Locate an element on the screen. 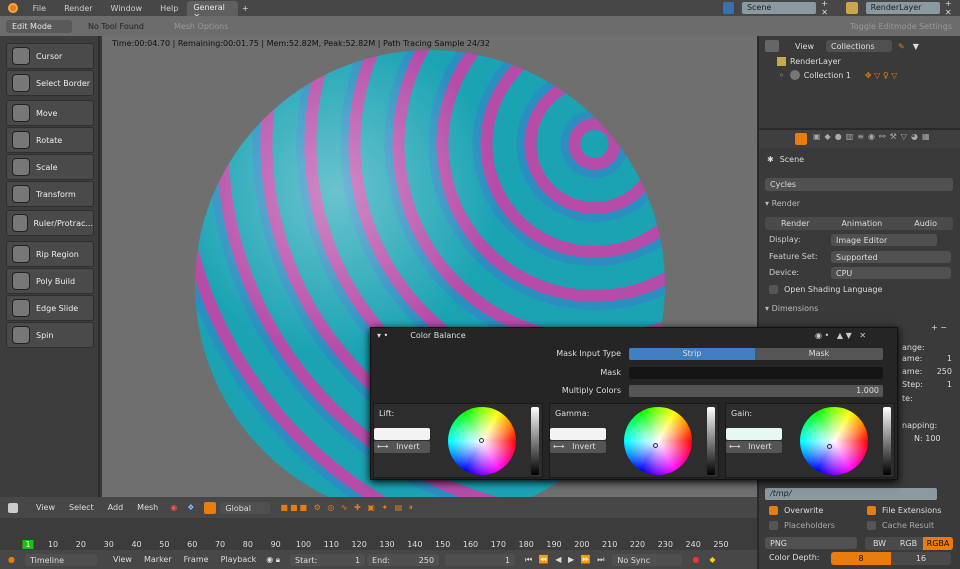  menu-select: Select is located at coordinates (81, 507).